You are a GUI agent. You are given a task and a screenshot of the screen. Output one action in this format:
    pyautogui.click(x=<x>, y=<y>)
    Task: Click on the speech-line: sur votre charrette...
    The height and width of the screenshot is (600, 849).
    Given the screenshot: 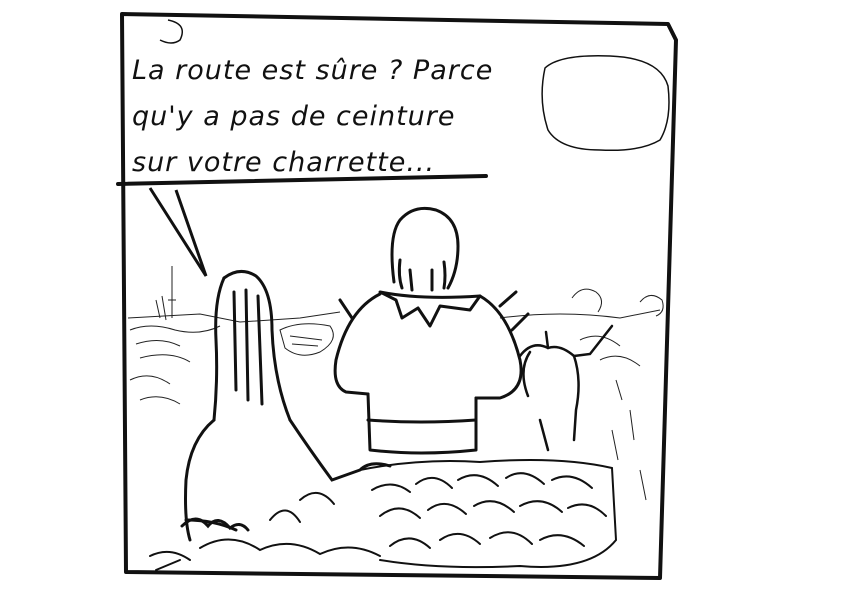 What is the action you would take?
    pyautogui.click(x=284, y=162)
    